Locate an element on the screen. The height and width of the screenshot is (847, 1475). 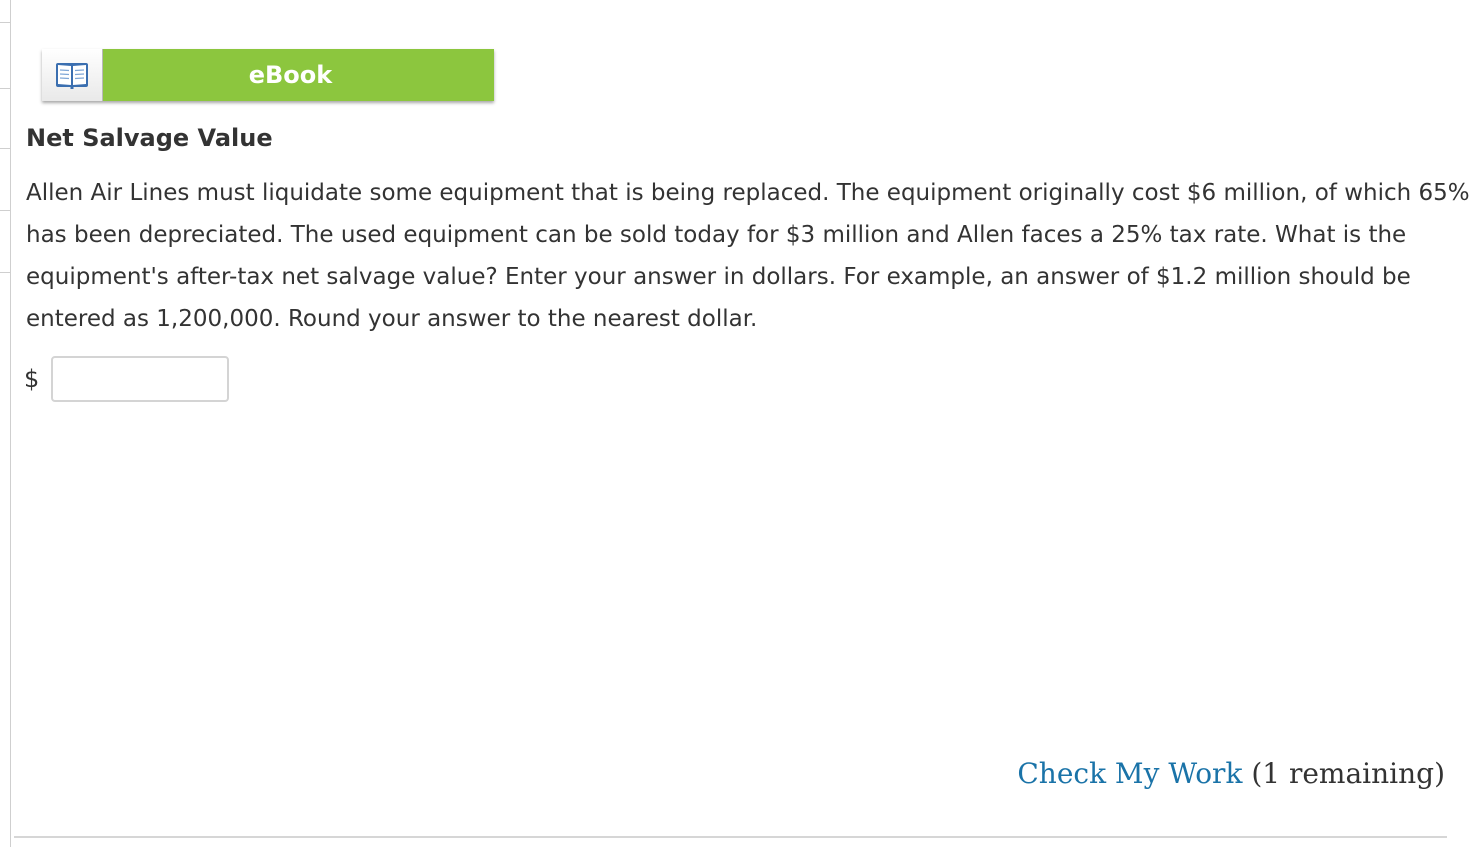
answer-row: $ is located at coordinates (127, 379).